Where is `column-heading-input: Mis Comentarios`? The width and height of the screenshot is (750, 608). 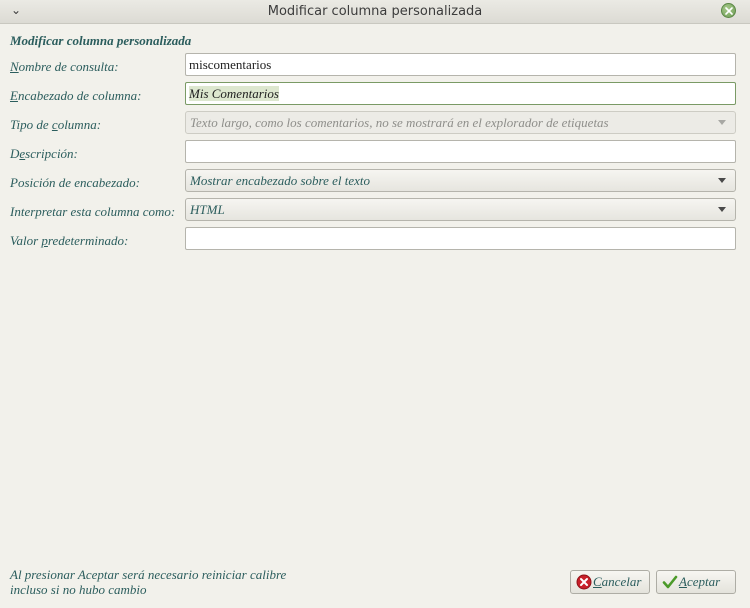
column-heading-input: Mis Comentarios is located at coordinates (460, 93).